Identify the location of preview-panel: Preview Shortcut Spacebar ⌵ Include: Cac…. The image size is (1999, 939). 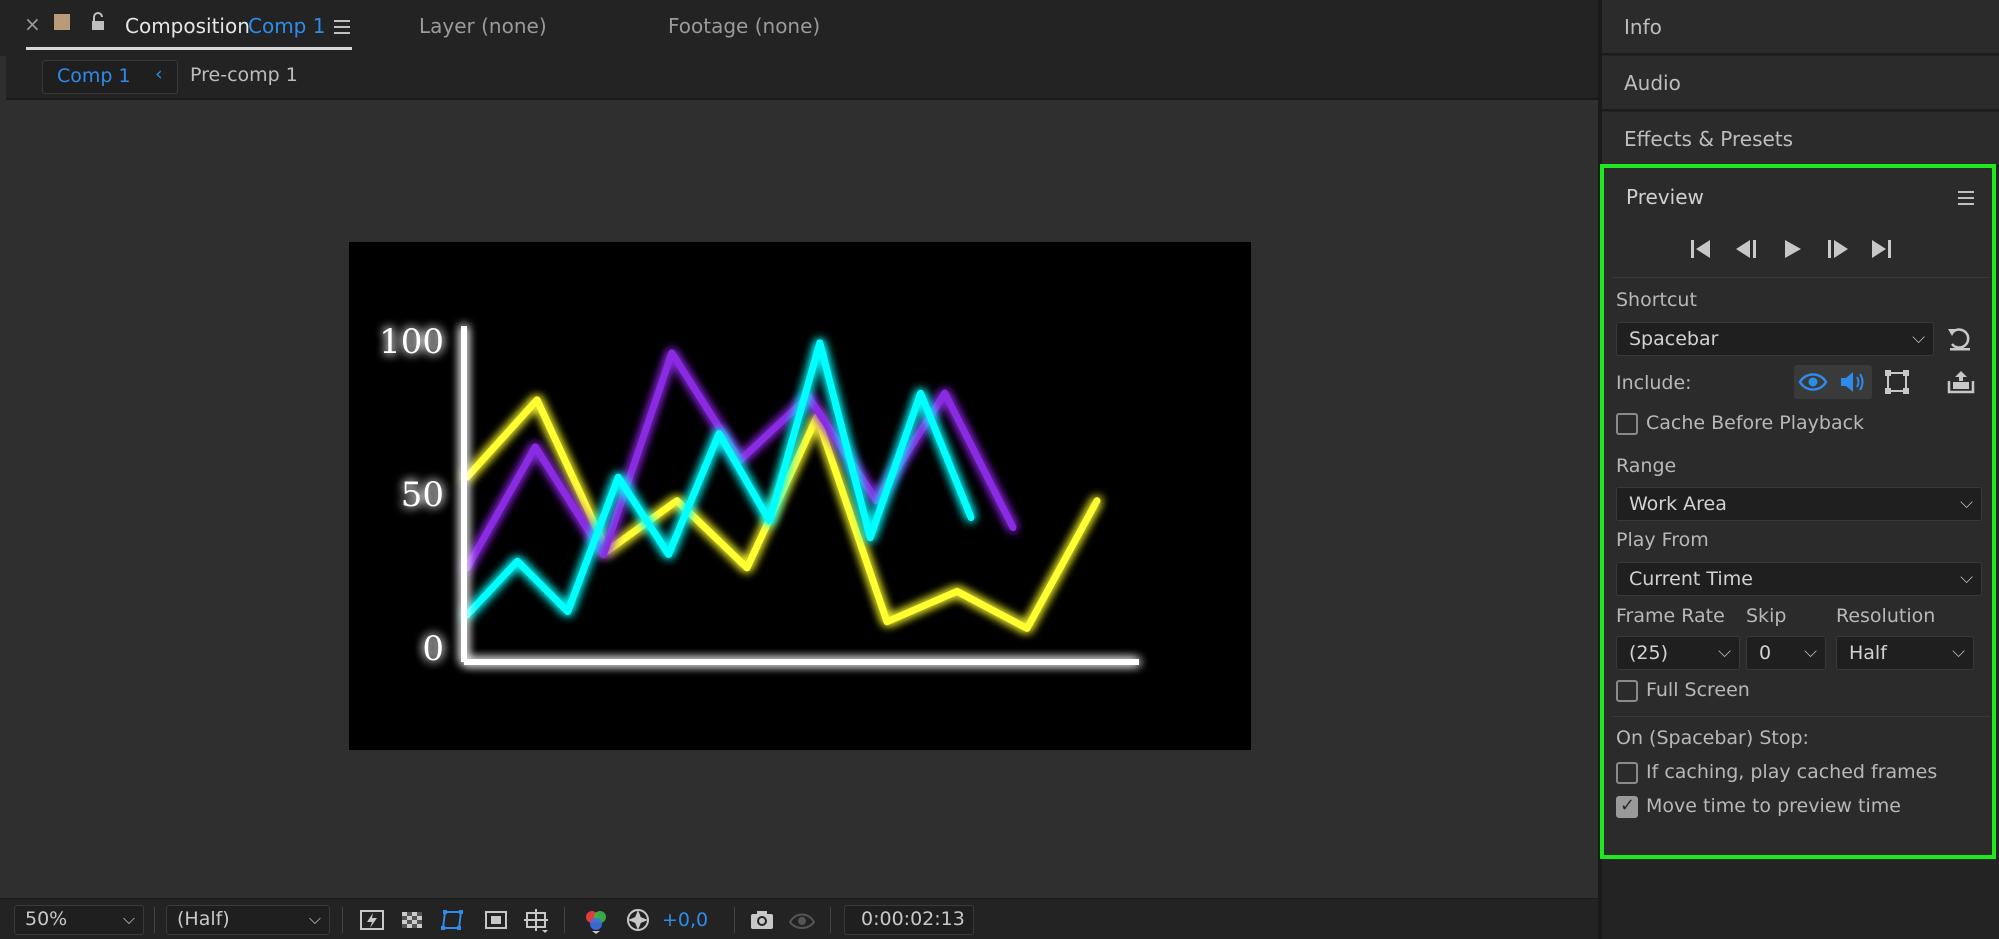
(1799, 512).